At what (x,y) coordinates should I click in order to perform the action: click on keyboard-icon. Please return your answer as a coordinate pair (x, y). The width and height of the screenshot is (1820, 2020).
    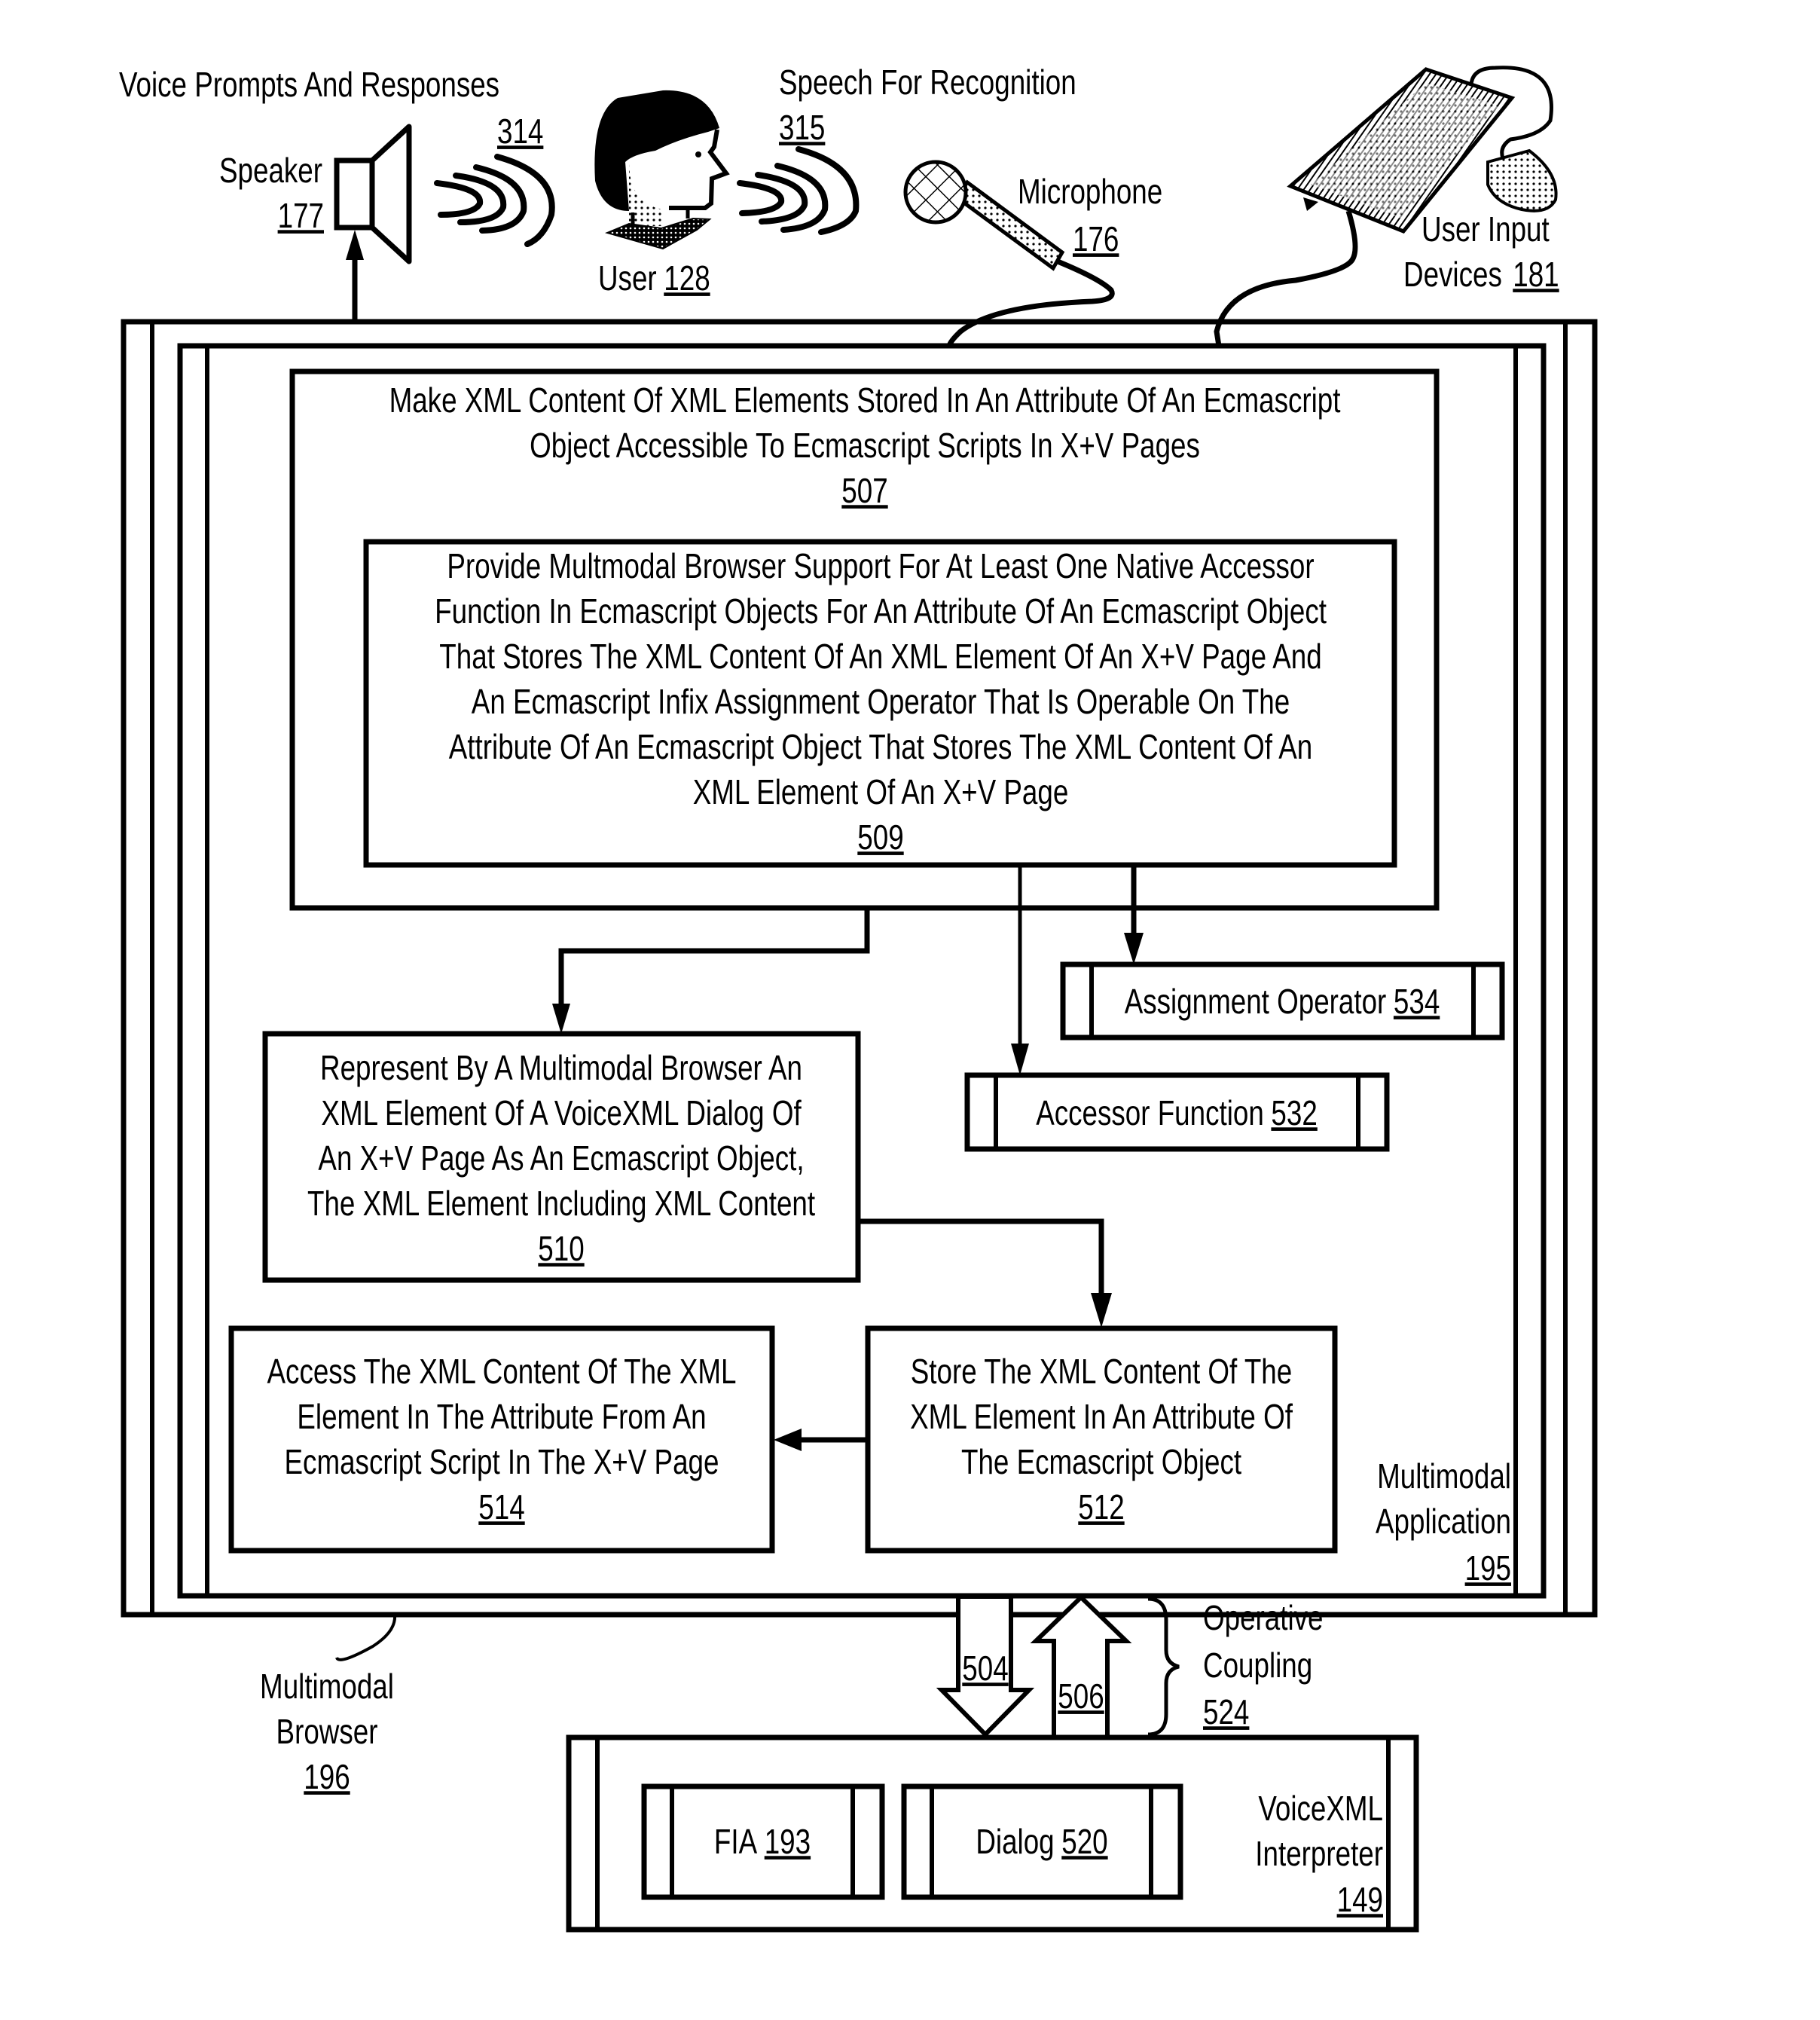
    Looking at the image, I should click on (1365, 207).